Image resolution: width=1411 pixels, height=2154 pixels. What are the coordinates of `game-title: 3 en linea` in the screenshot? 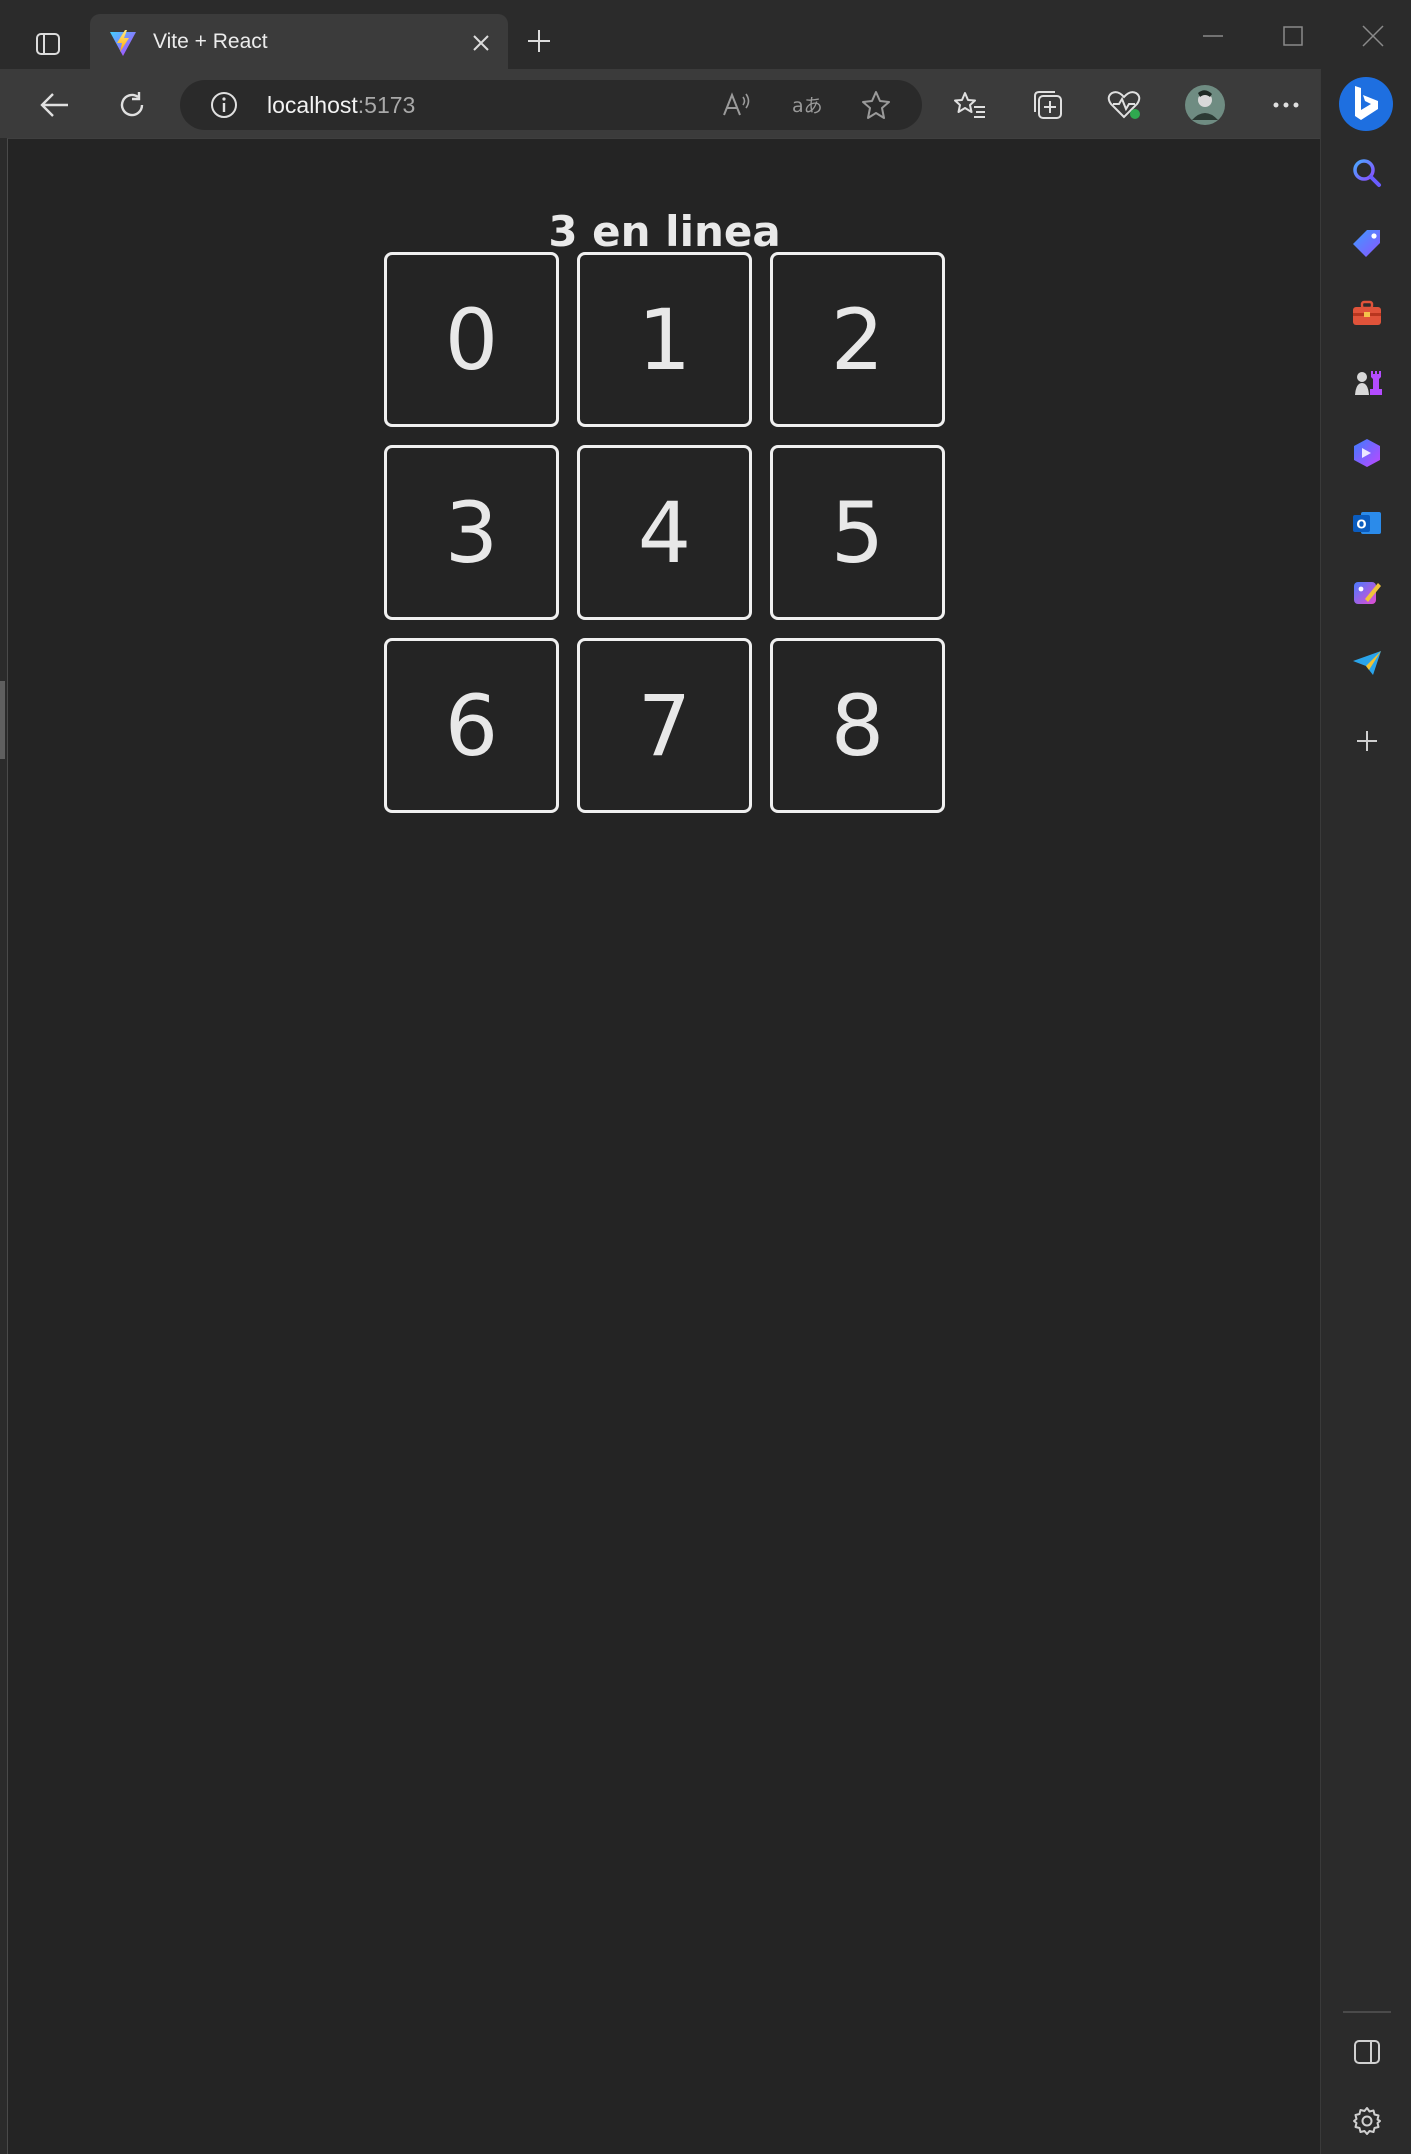 It's located at (664, 231).